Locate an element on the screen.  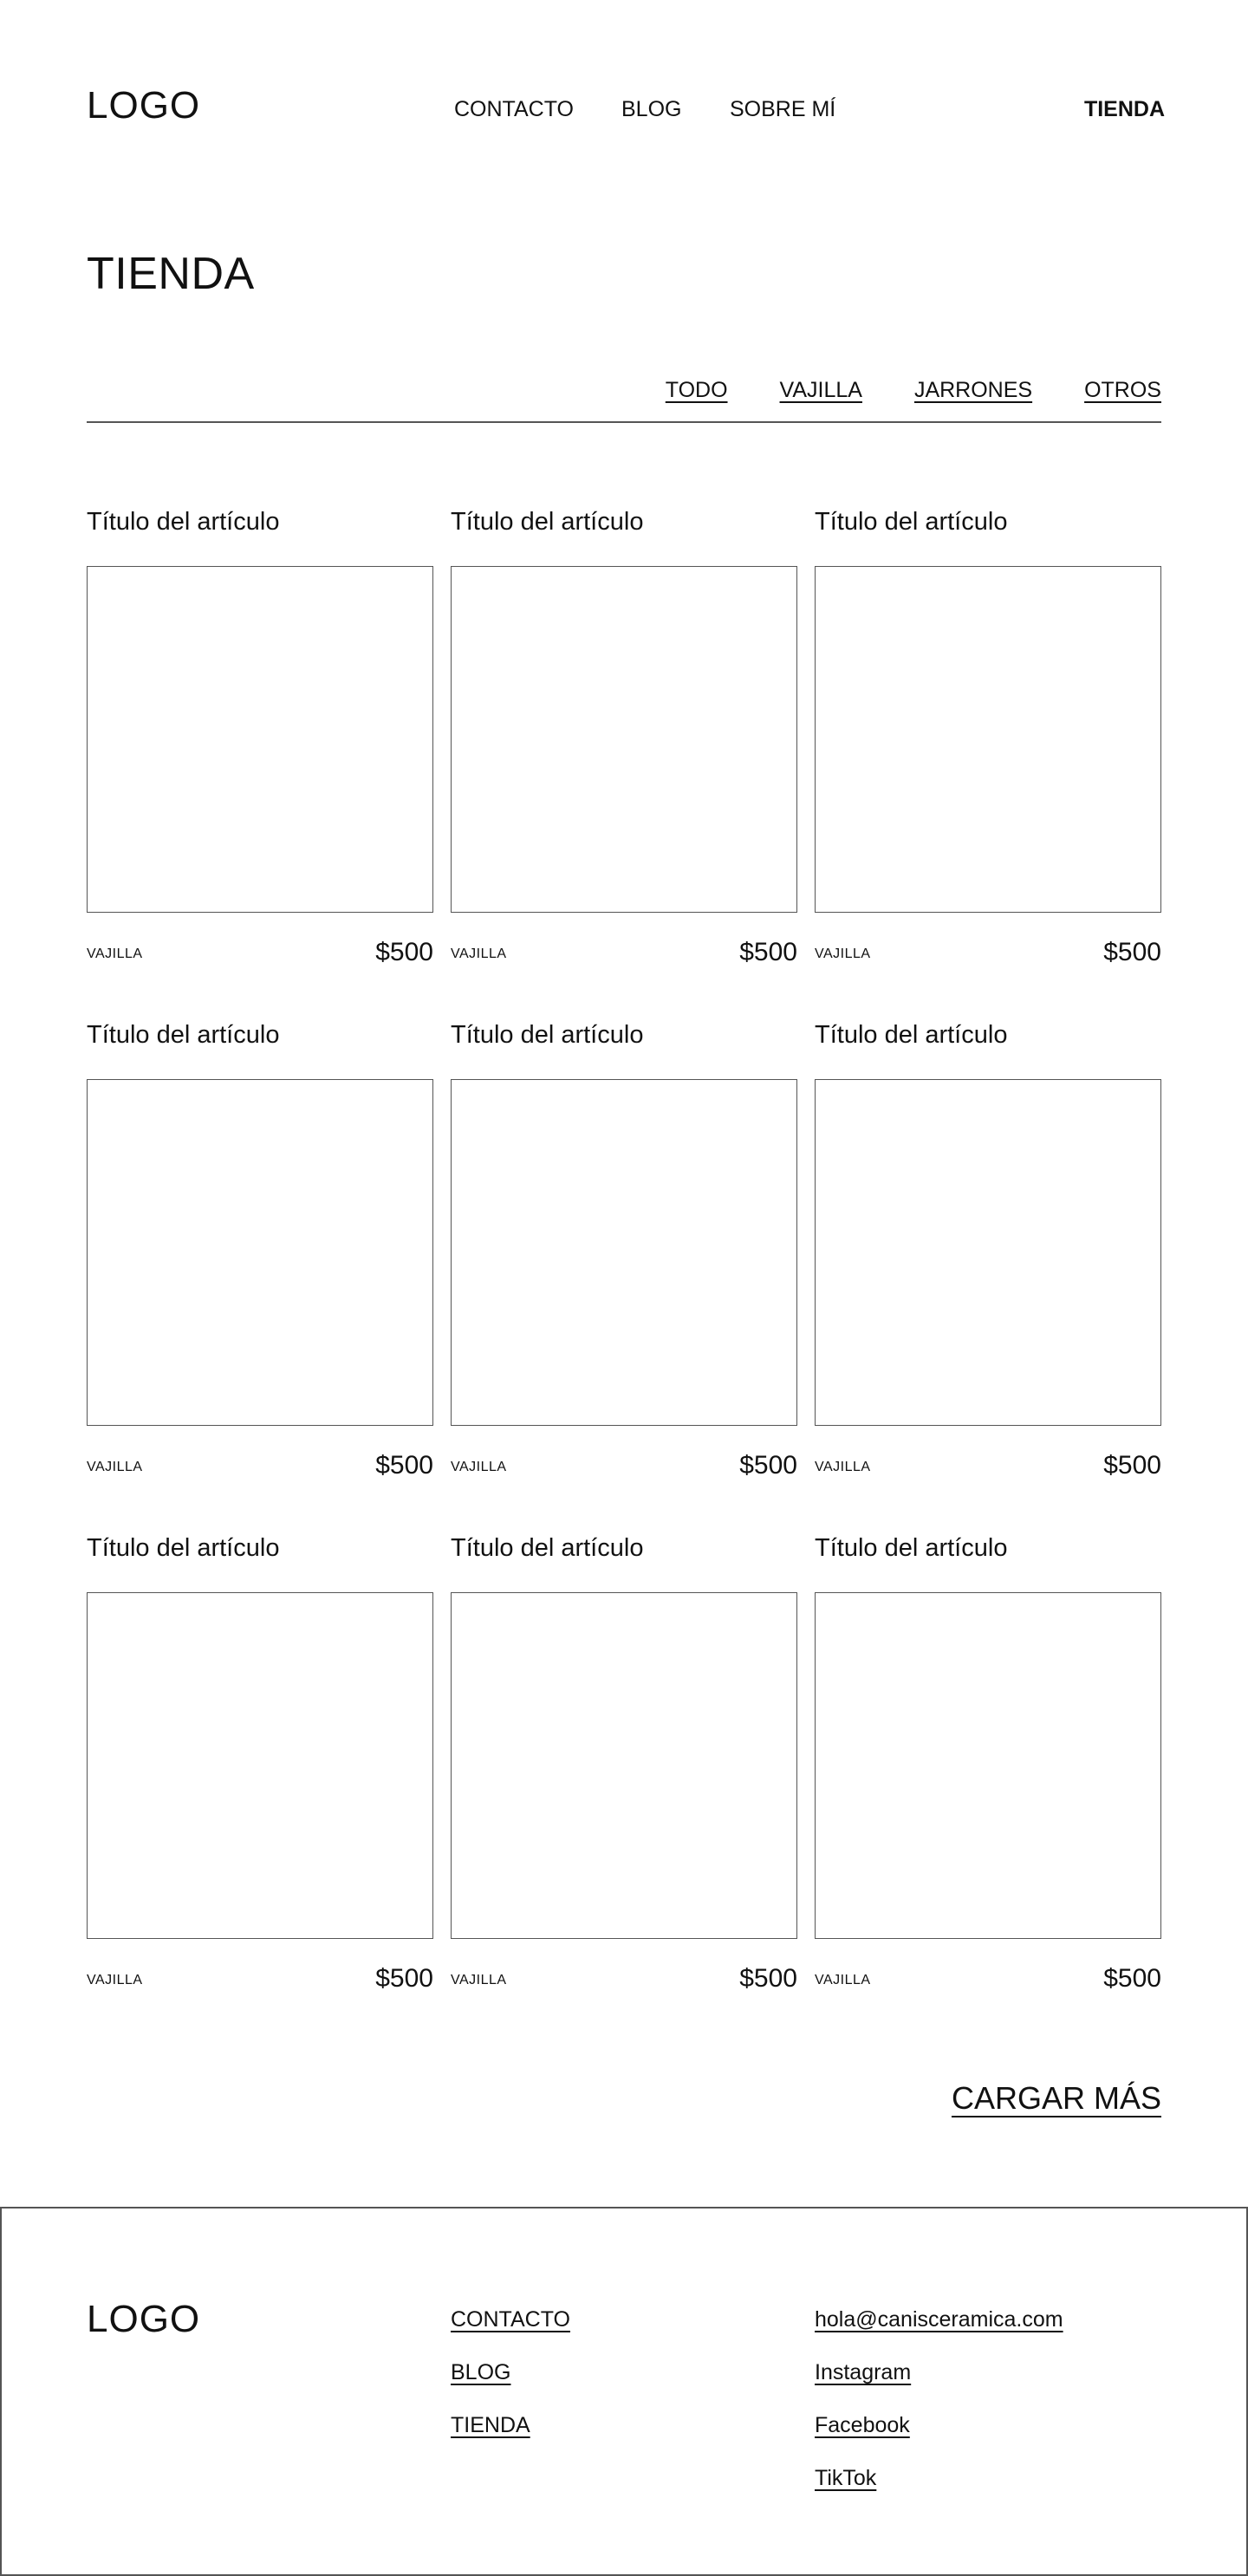
footer-link-instagram: Instagram is located at coordinates (939, 2372).